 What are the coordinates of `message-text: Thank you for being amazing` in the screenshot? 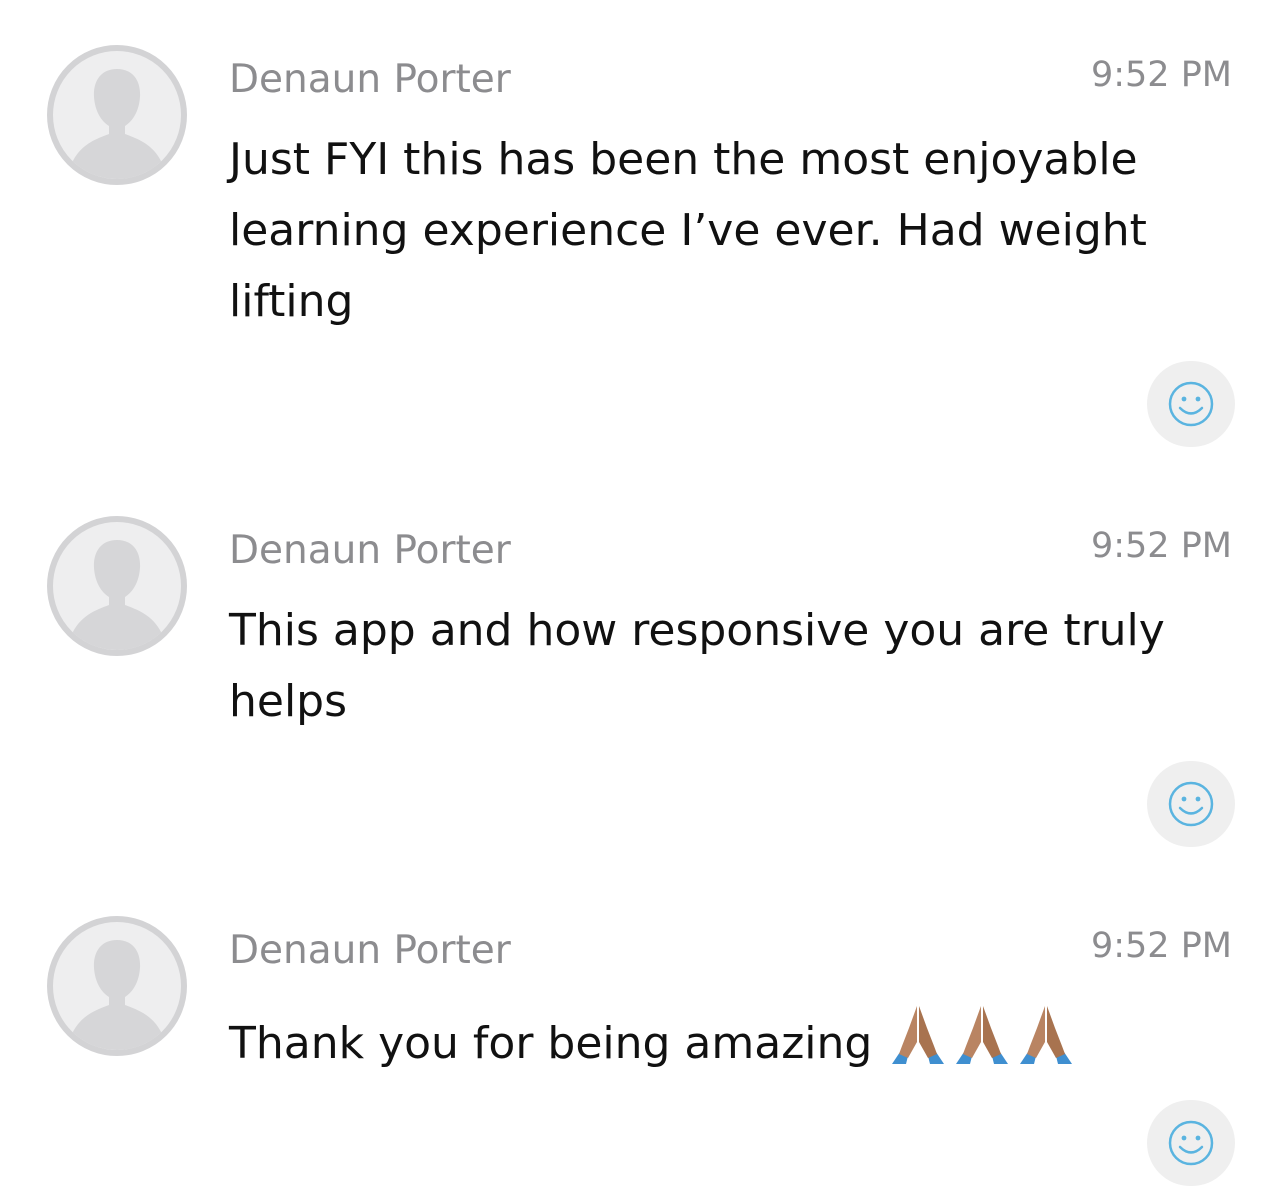 It's located at (699, 1044).